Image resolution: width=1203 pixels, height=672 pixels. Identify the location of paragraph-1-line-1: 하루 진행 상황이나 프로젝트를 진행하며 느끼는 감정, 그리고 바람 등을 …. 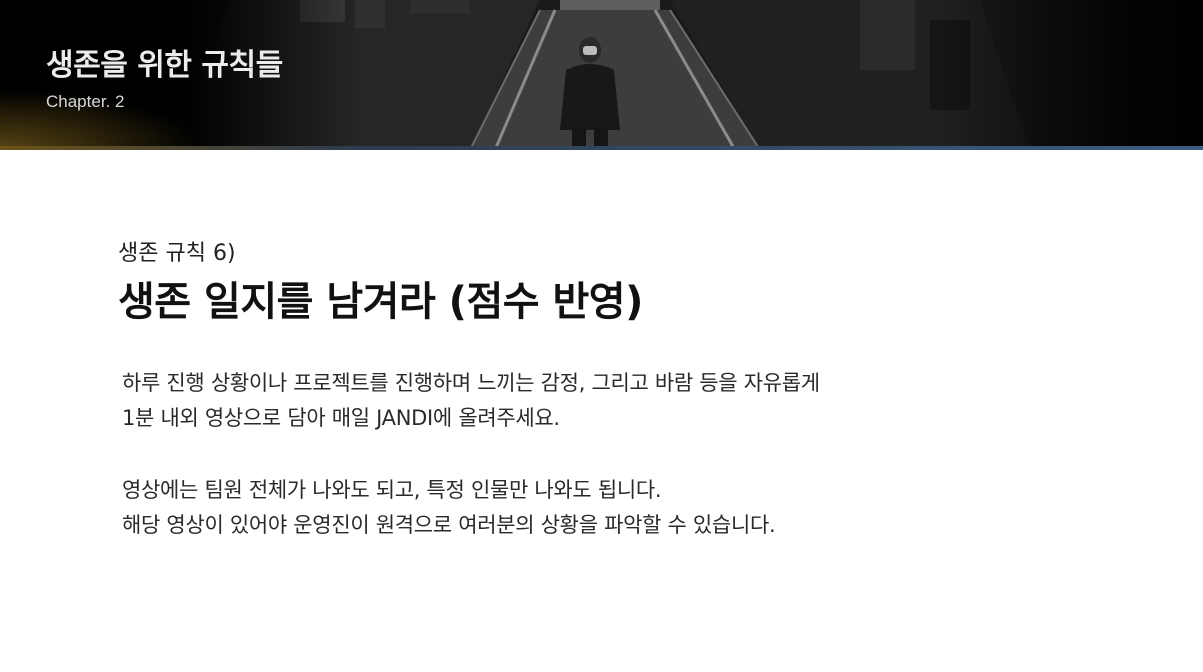
(471, 383).